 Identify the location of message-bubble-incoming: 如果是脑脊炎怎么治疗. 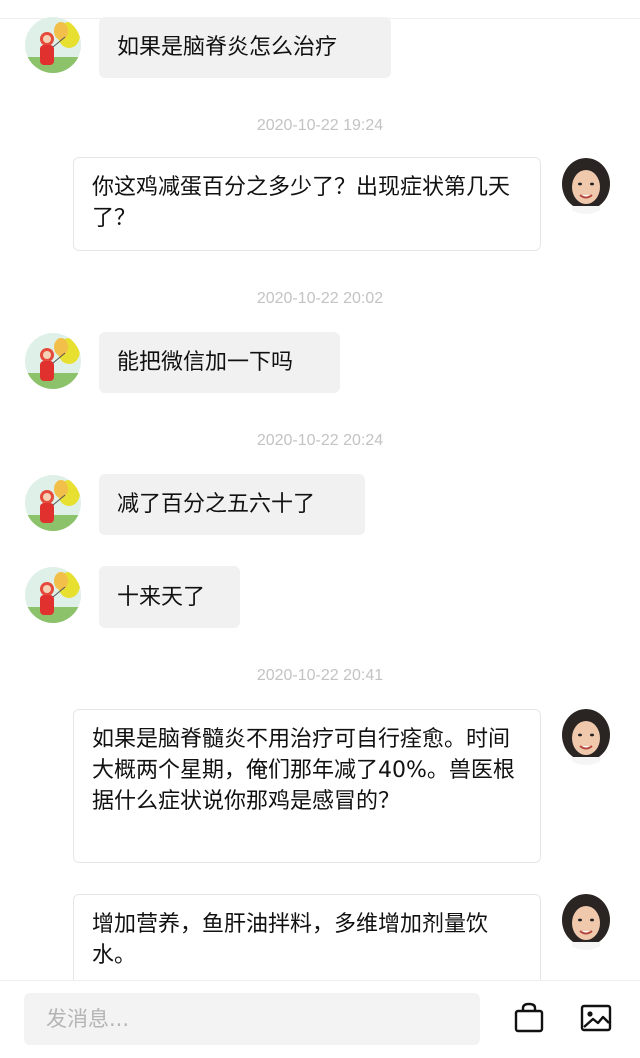
(245, 47).